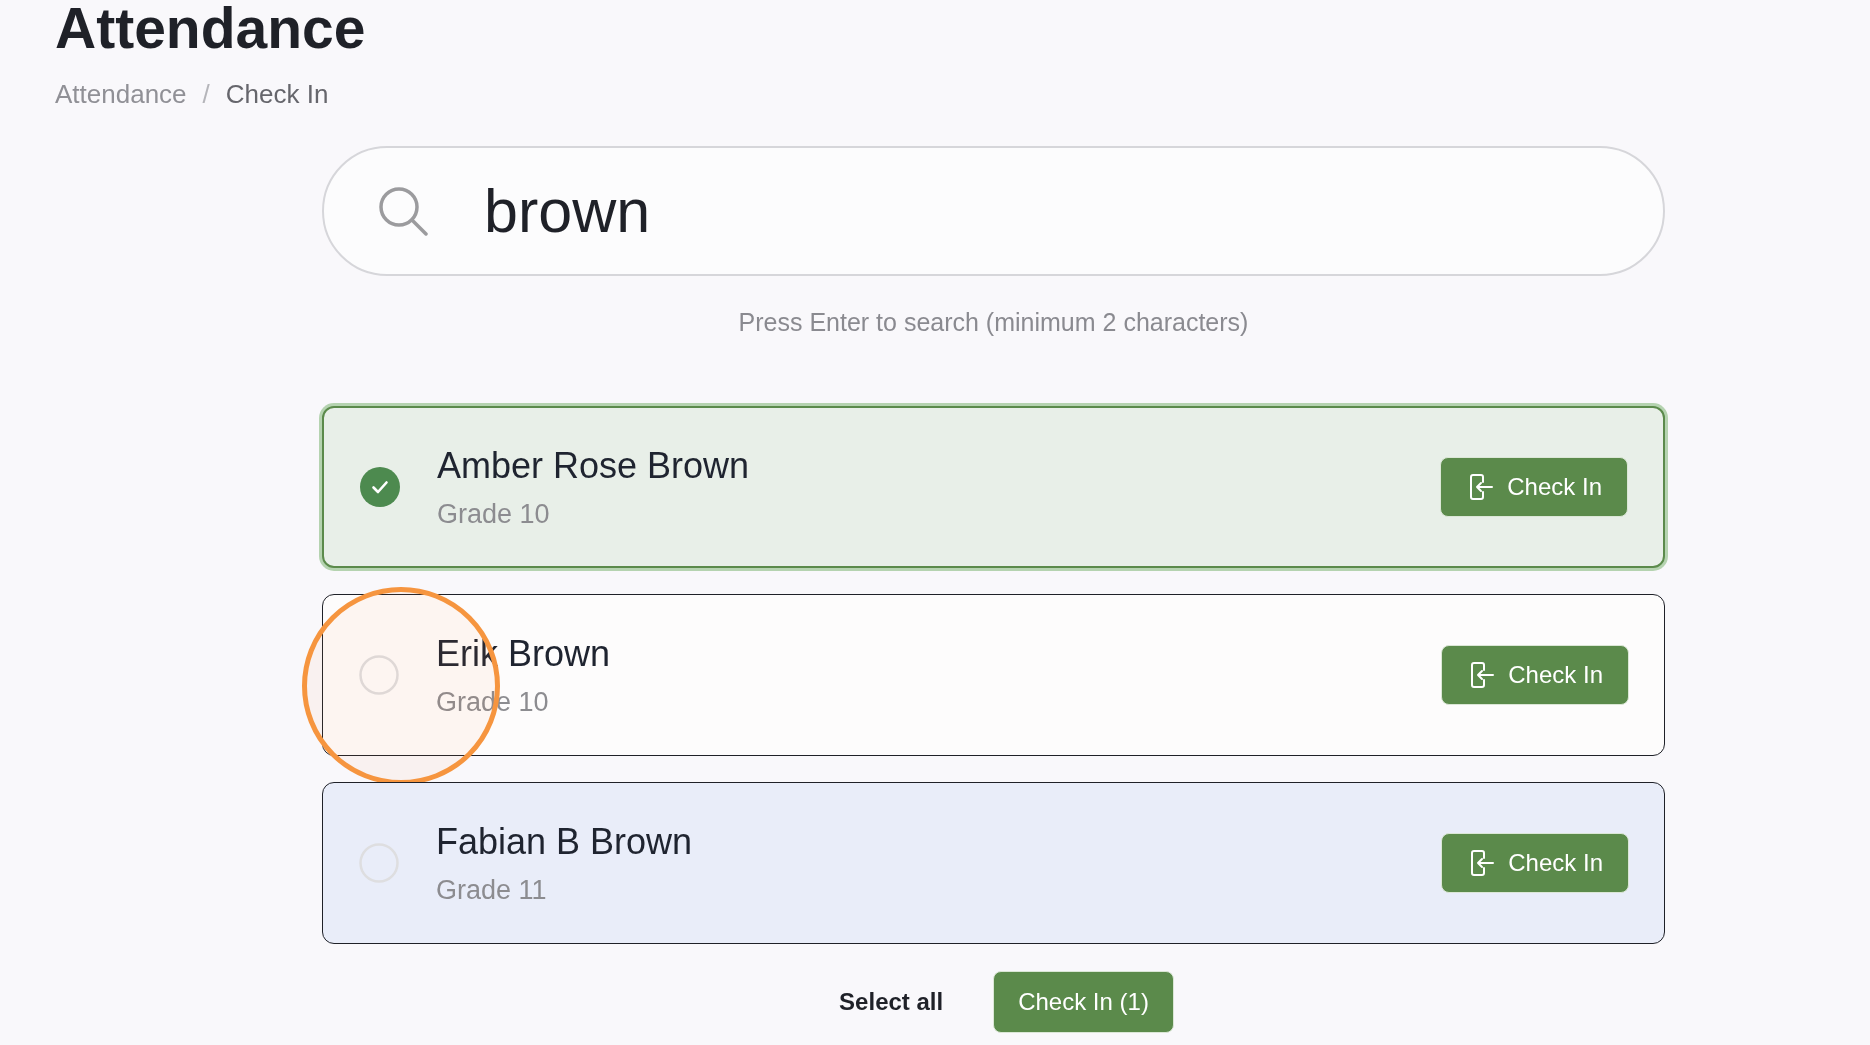 The image size is (1870, 1045). I want to click on checked-circle-icon, so click(380, 487).